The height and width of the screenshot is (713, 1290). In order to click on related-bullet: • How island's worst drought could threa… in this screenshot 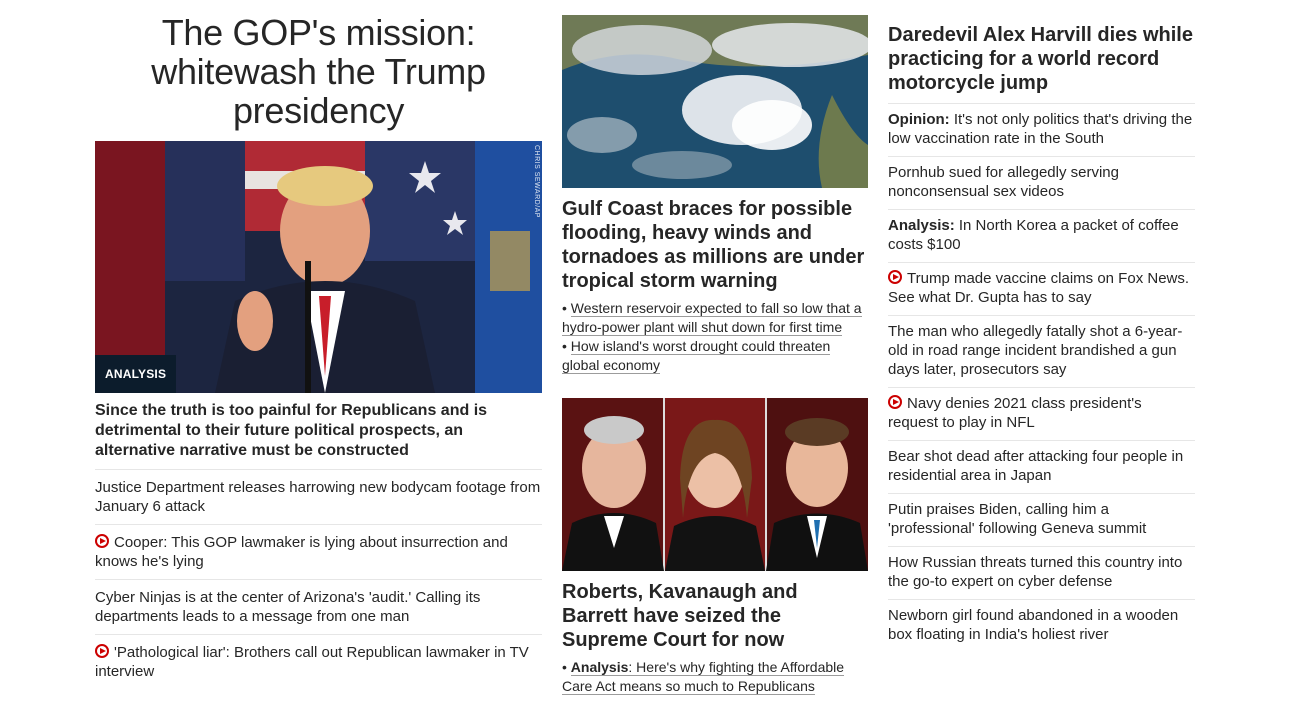, I will do `click(696, 356)`.